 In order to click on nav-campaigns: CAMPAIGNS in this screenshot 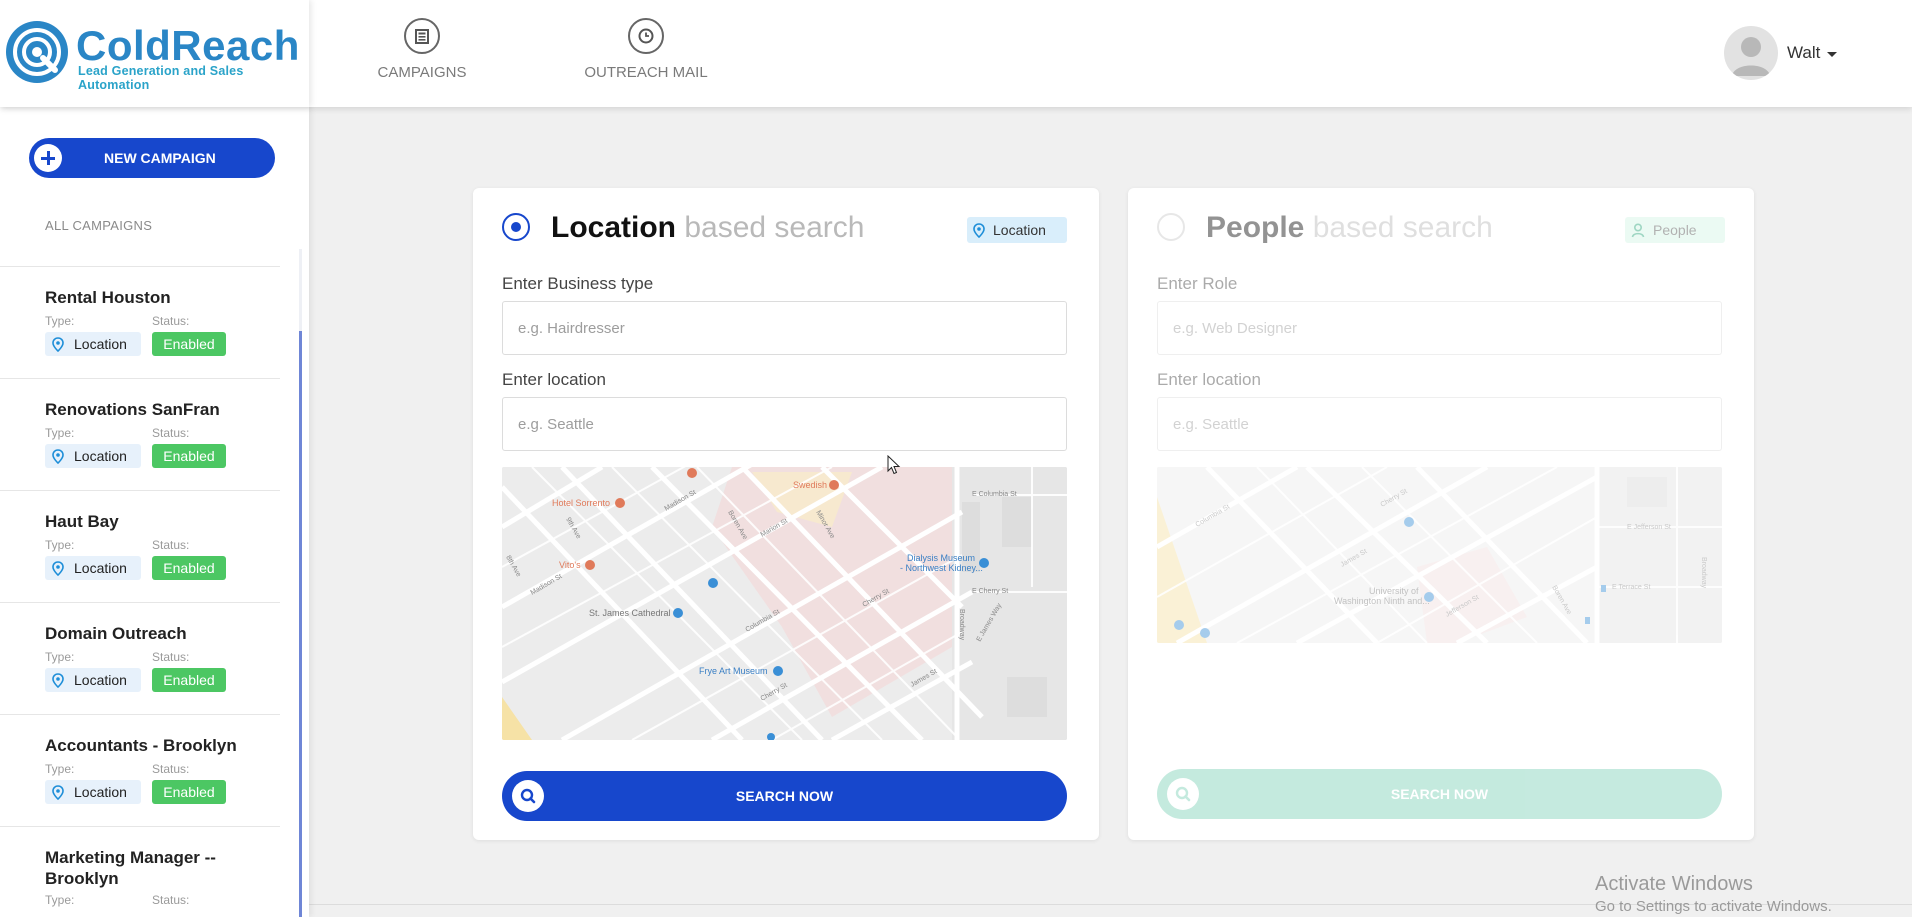, I will do `click(422, 49)`.